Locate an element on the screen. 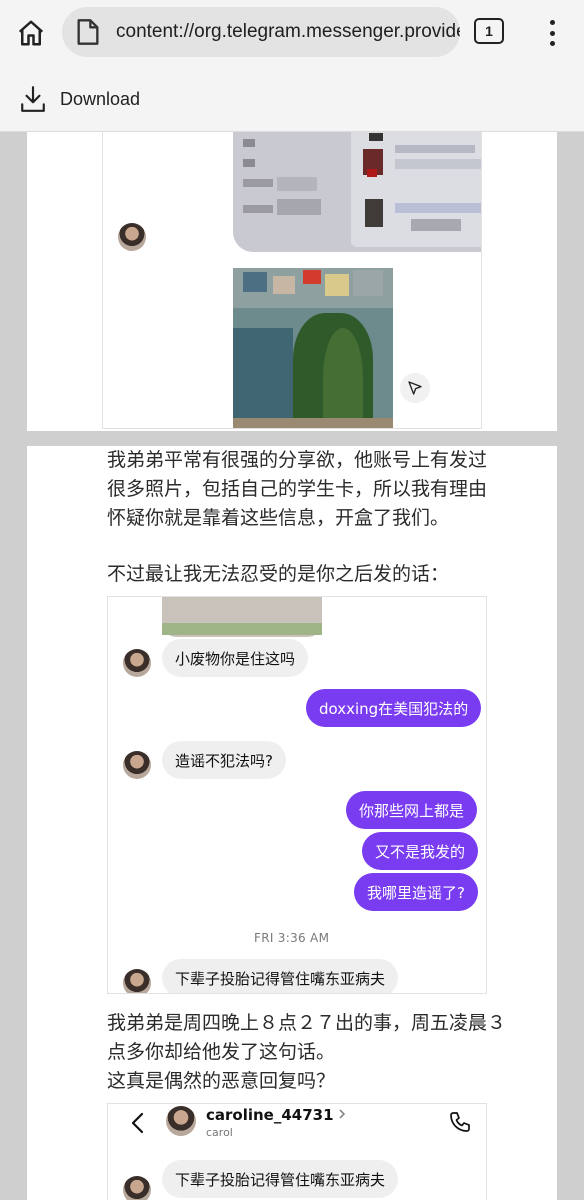  paragraph-1-line: 我弟弟平常有很强的分享欲，他账号上有发过 is located at coordinates (297, 460).